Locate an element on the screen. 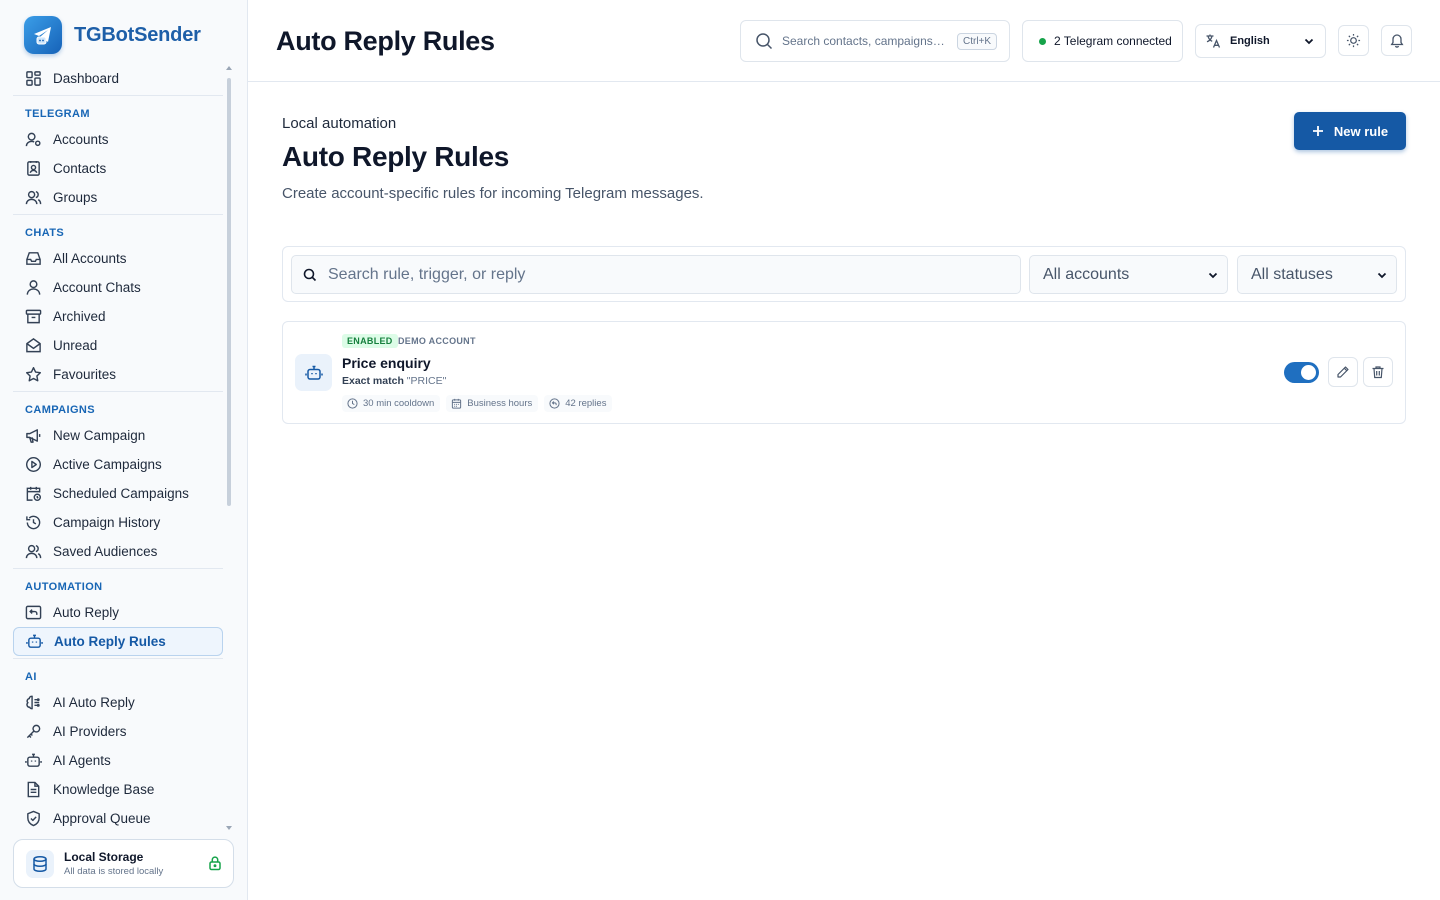  replies-chip: 42 replies is located at coordinates (578, 403).